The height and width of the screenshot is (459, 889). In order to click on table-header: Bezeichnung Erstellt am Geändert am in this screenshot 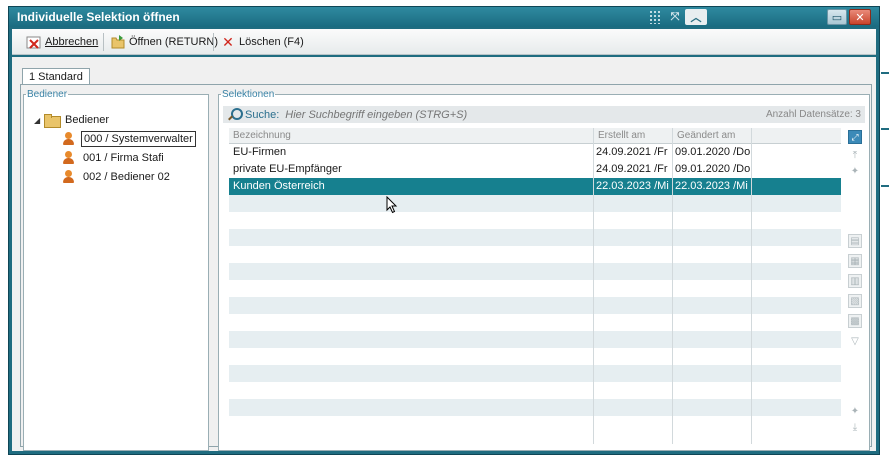, I will do `click(535, 136)`.